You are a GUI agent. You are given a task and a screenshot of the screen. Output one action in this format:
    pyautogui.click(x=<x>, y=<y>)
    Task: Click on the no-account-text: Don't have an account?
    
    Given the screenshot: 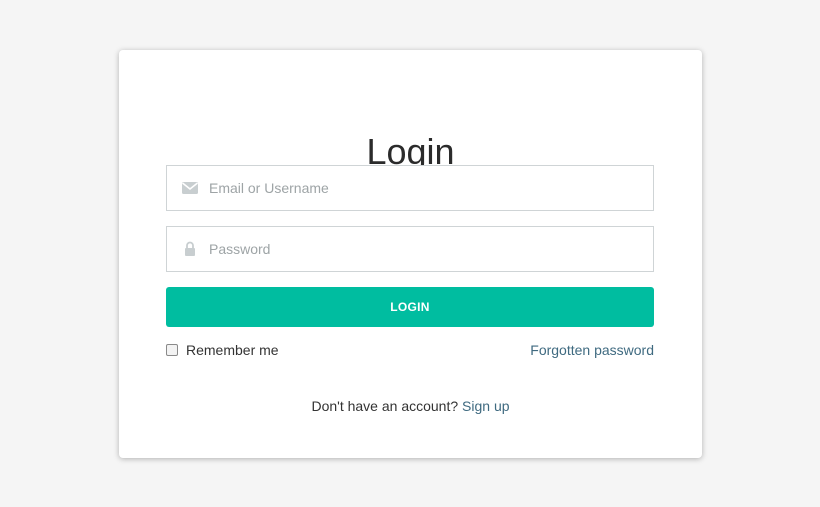 What is the action you would take?
    pyautogui.click(x=385, y=406)
    